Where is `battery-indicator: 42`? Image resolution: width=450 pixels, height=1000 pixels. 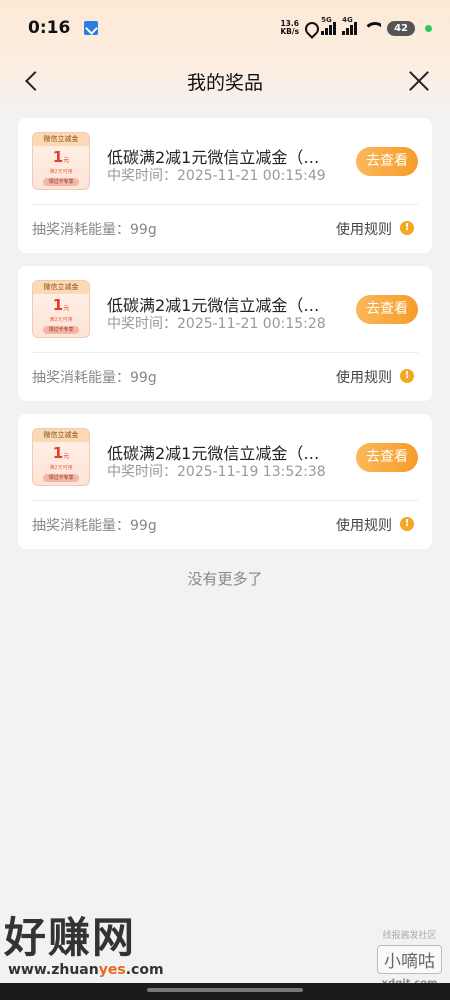 battery-indicator: 42 is located at coordinates (401, 28).